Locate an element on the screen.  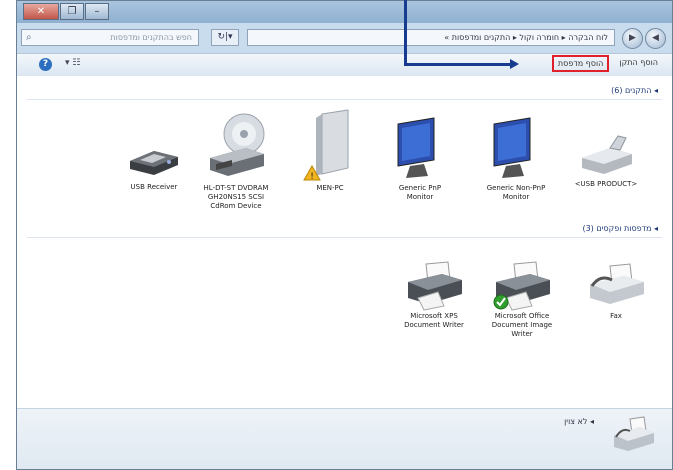
printer-default-icon is located at coordinates (522, 286).